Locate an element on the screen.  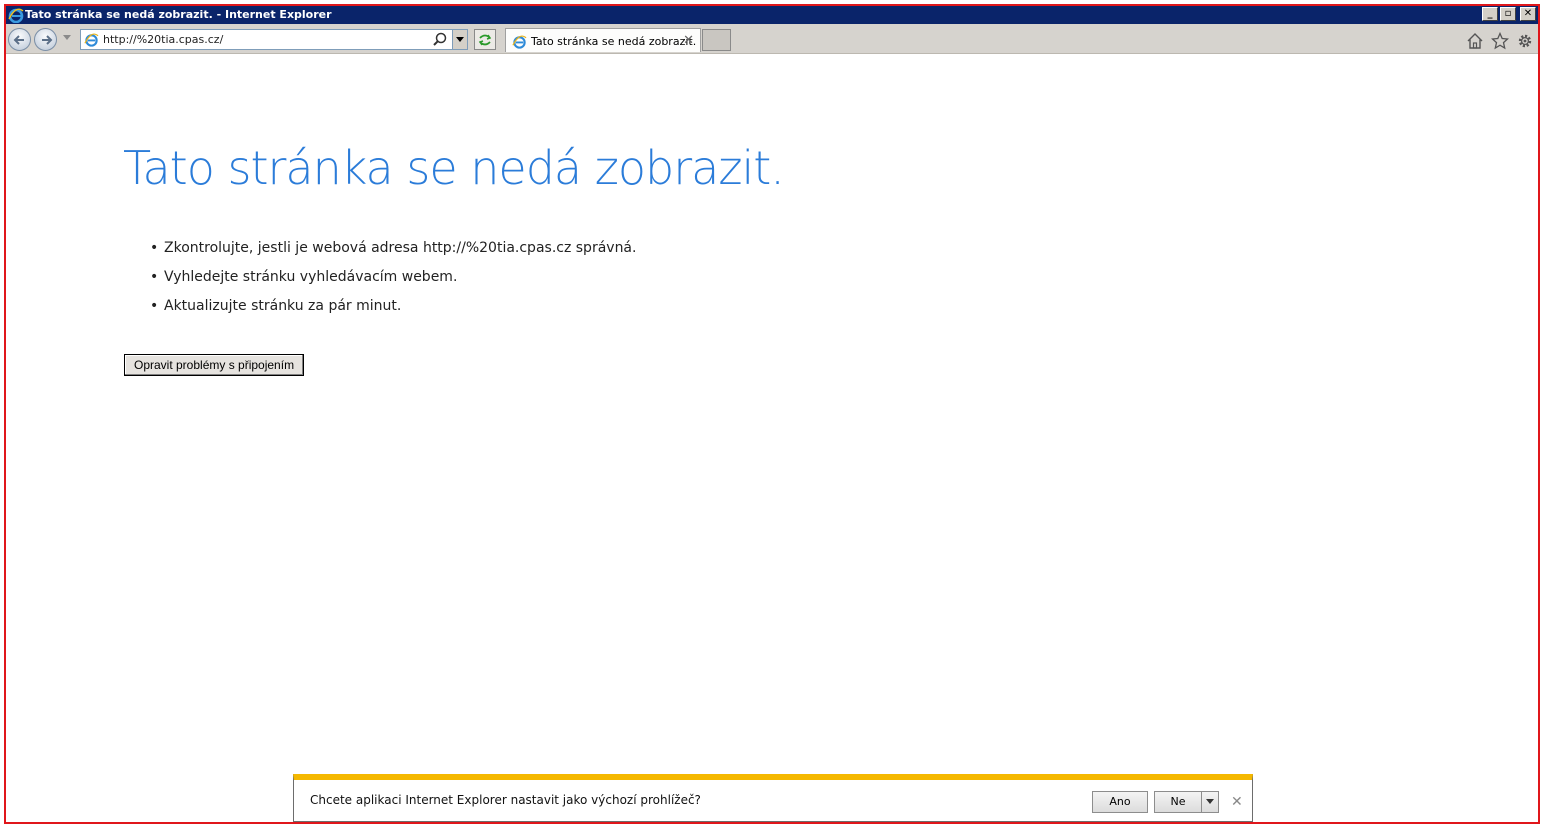
list-item: Aktualizujte stránku za pár minut. is located at coordinates (391, 309).